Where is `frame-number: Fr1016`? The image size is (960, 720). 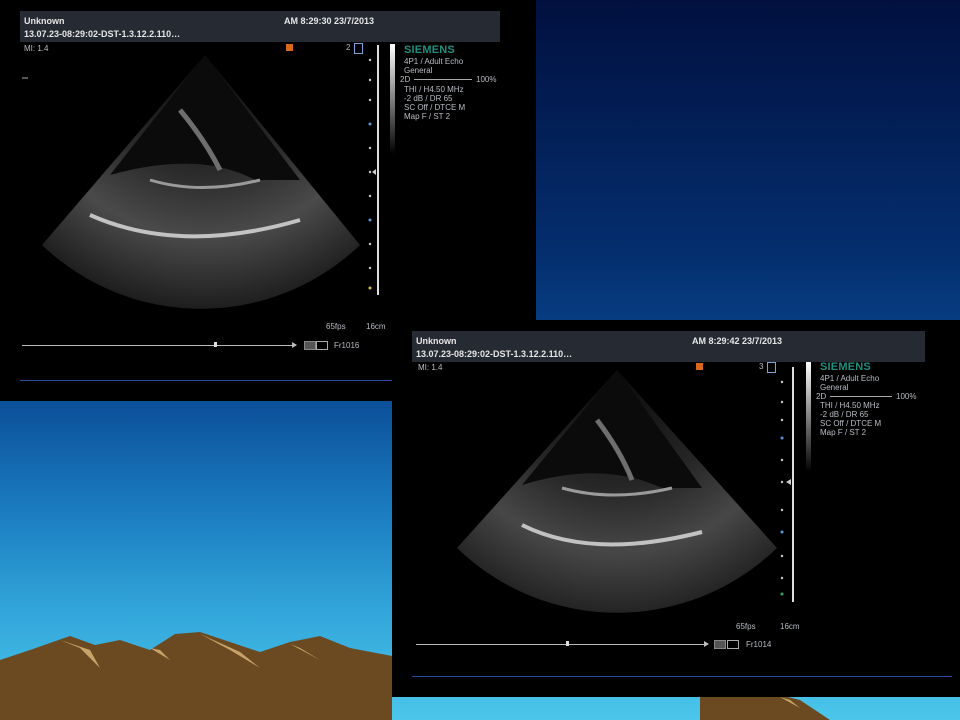 frame-number: Fr1016 is located at coordinates (347, 345).